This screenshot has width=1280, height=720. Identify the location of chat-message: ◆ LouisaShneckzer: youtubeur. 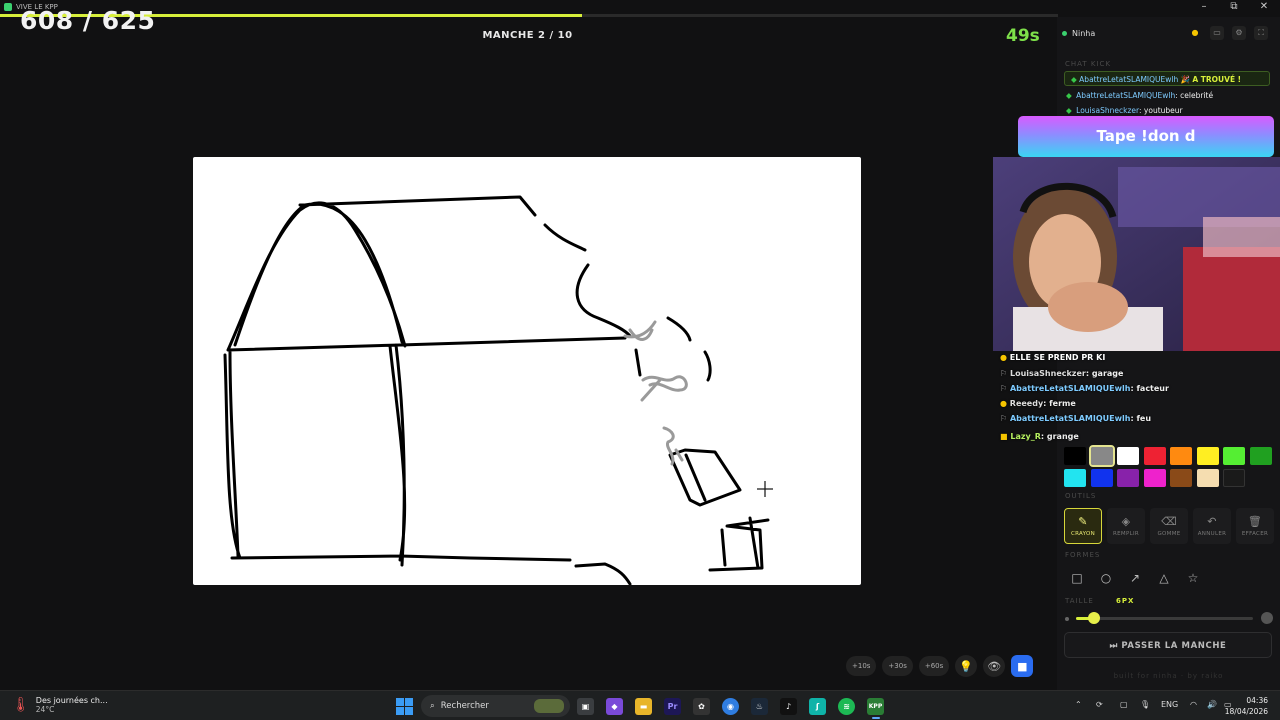
(1124, 110).